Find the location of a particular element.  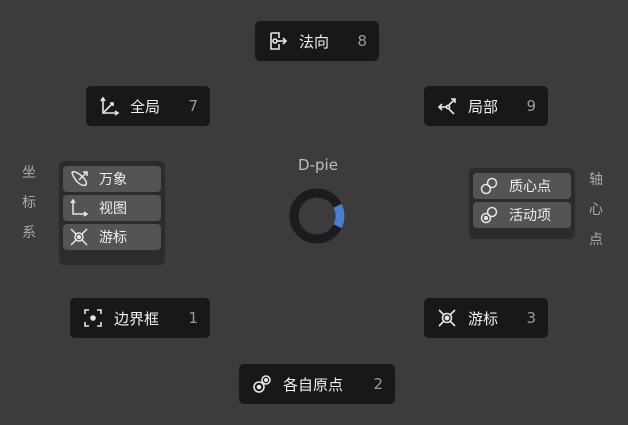

pivot-item-active-element: 活动项 is located at coordinates (522, 215).